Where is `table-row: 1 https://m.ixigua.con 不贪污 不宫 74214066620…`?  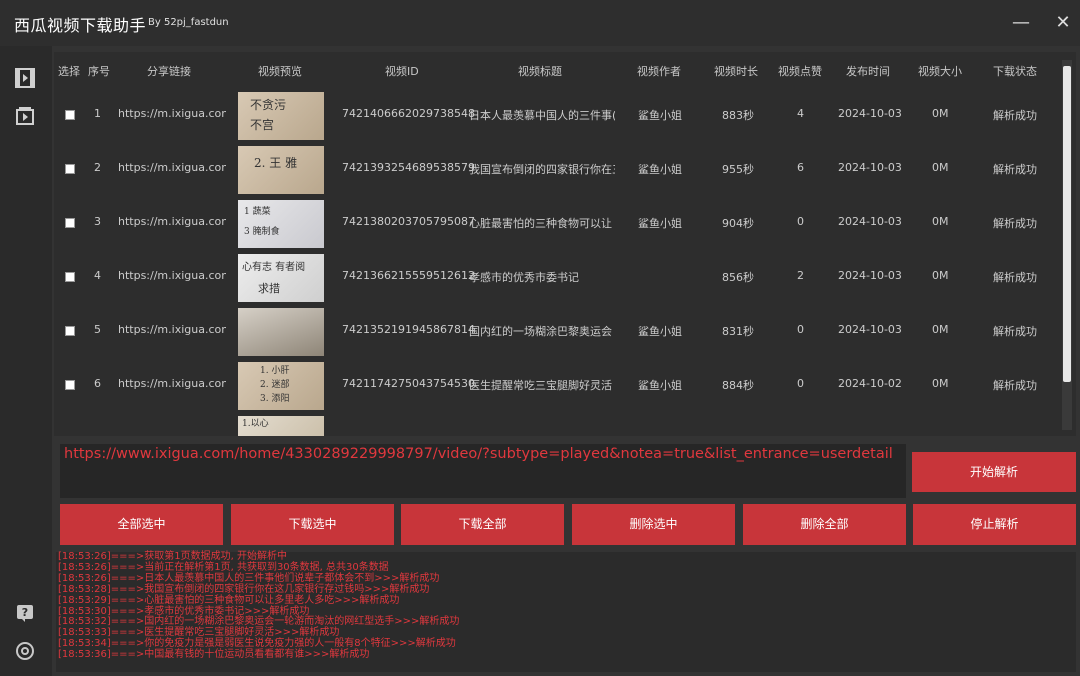 table-row: 1 https://m.ixigua.con 不贪污 不宫 74214066620… is located at coordinates (558, 115).